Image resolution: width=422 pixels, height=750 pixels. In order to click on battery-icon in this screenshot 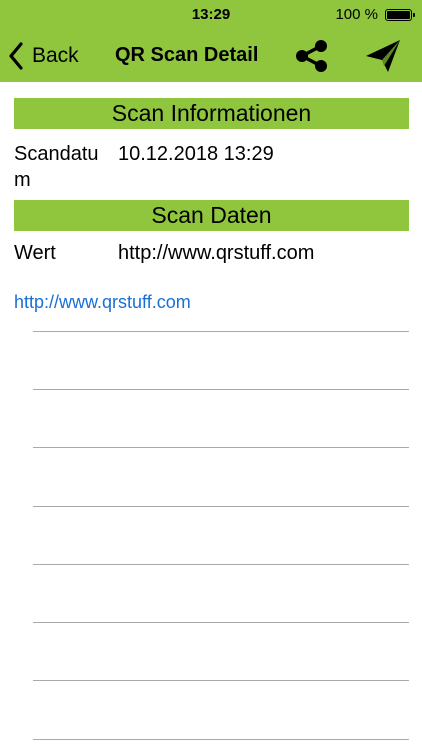, I will do `click(400, 15)`.